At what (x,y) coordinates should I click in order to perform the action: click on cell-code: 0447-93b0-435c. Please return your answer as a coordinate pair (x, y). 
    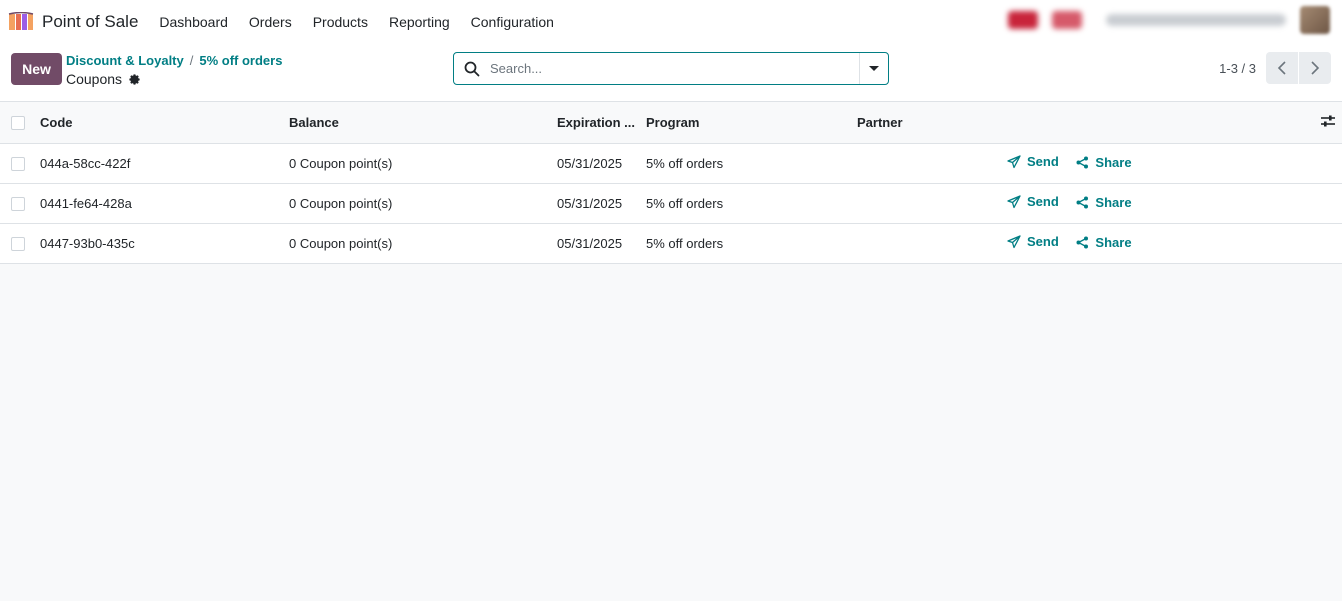
    Looking at the image, I should click on (164, 243).